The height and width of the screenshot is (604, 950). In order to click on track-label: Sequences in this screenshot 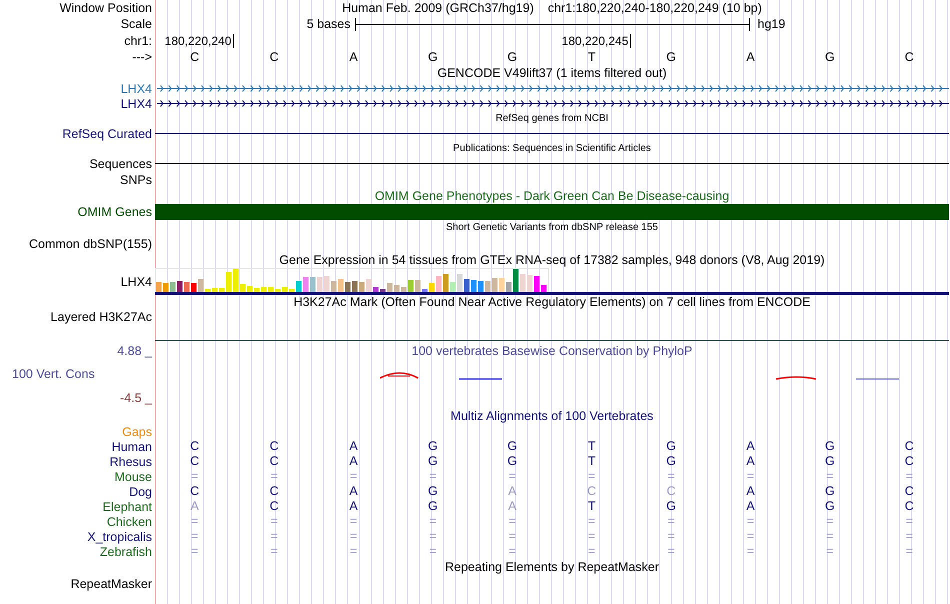, I will do `click(120, 163)`.